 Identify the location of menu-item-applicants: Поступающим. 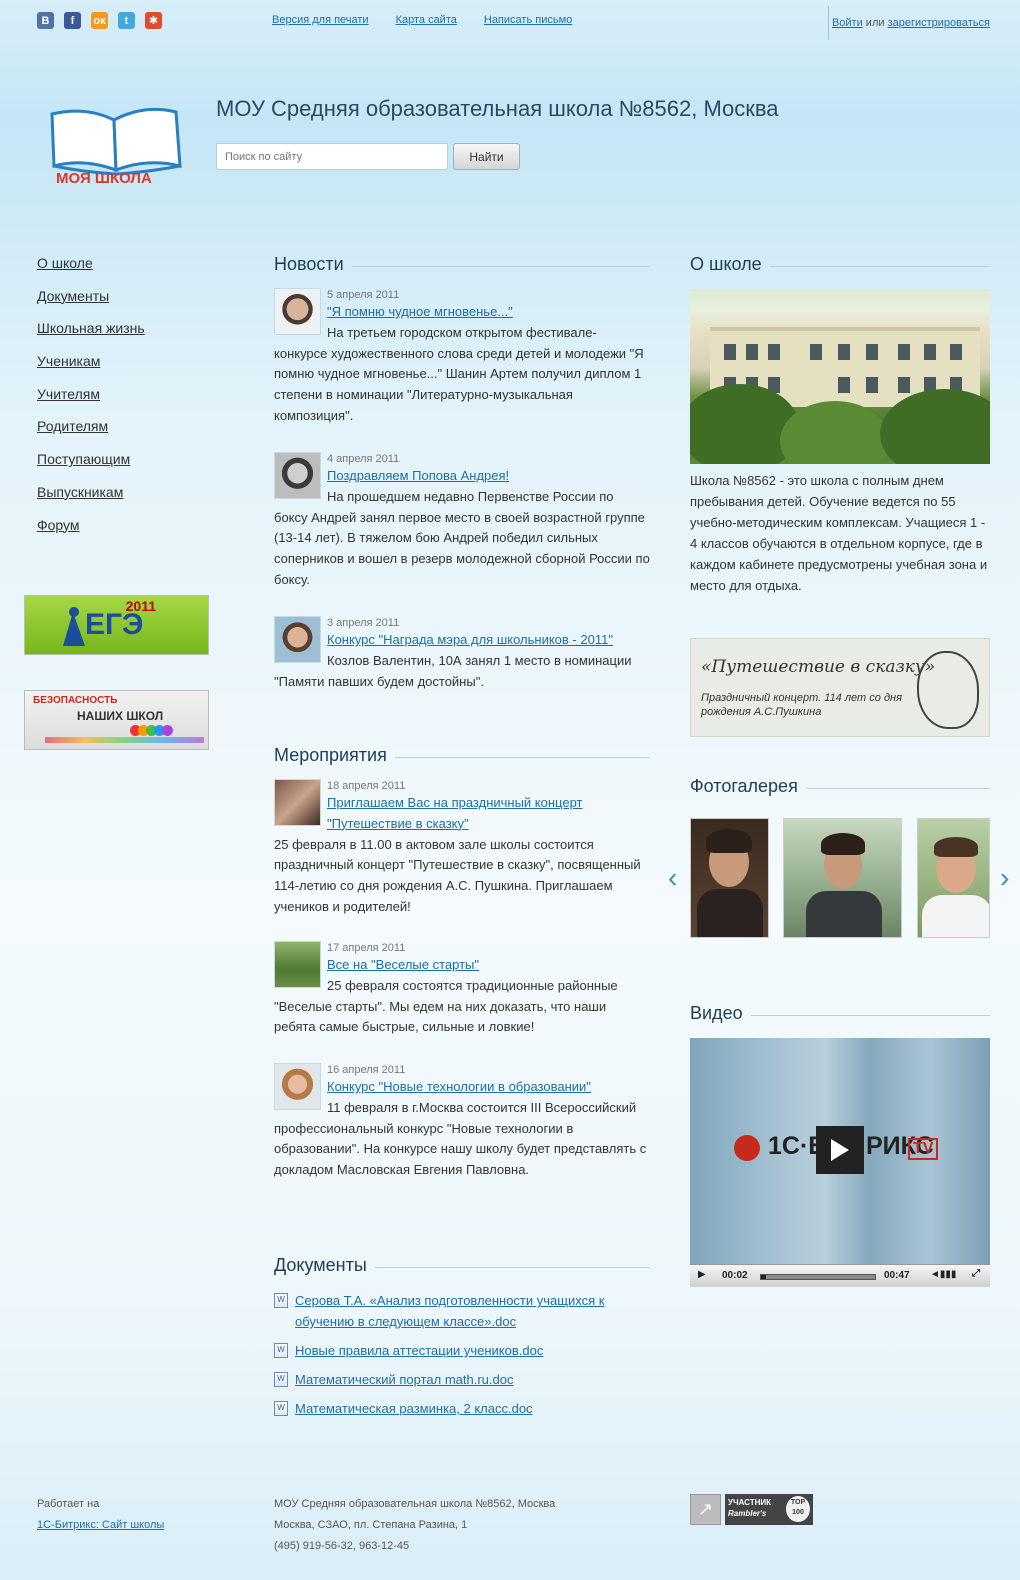
(83, 459).